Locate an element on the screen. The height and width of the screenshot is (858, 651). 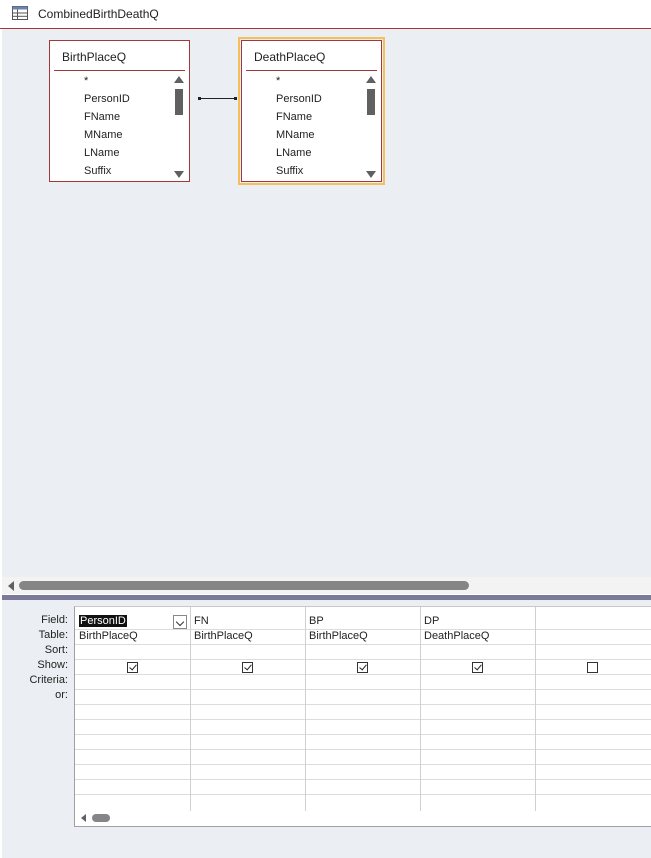
table-header: BirthPlaceQ is located at coordinates (119, 56).